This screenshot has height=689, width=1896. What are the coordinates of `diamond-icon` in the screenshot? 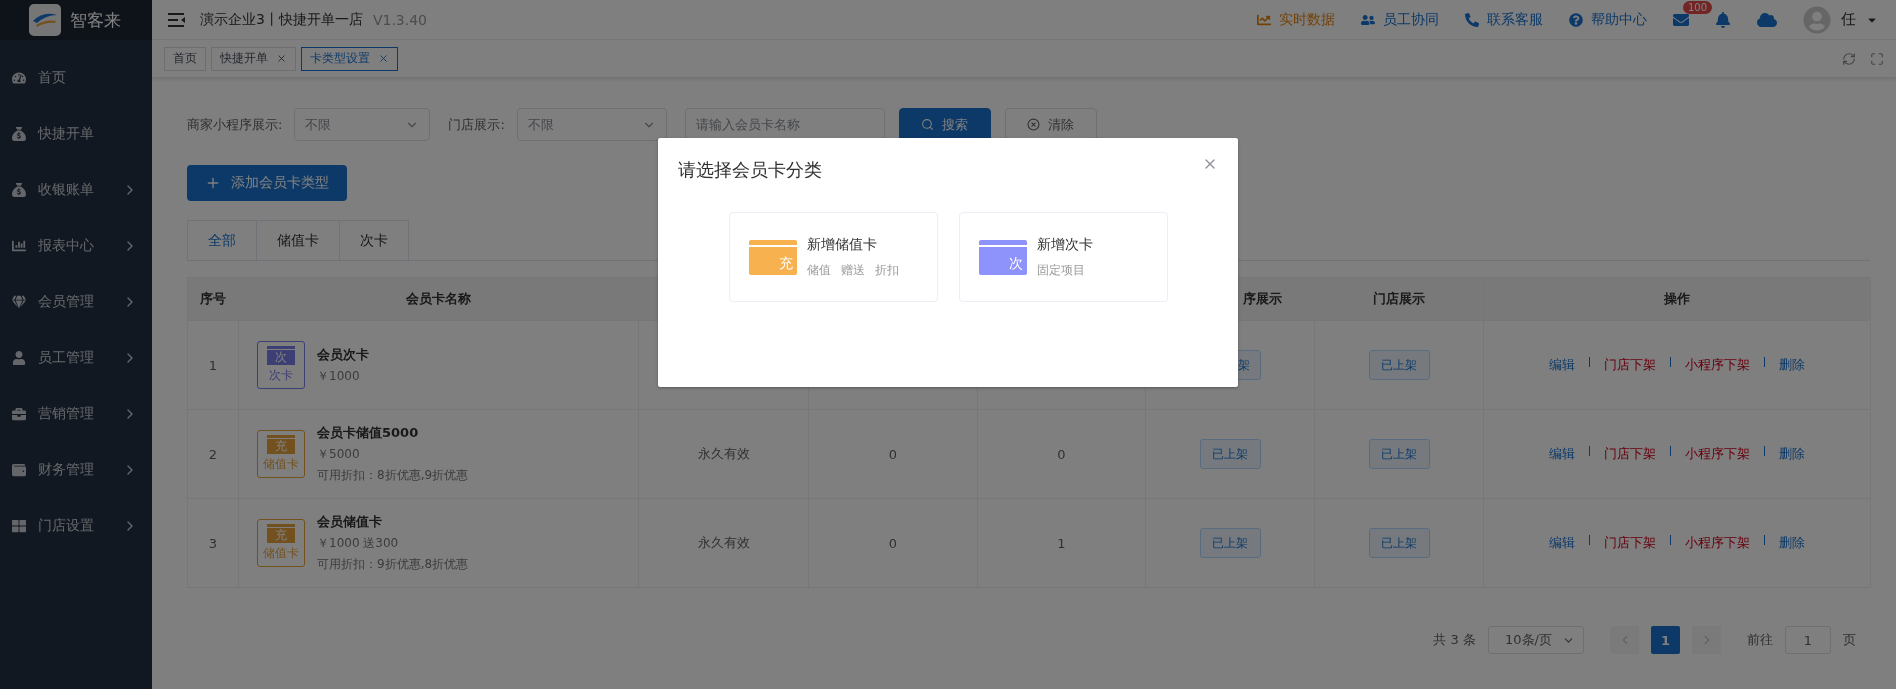 It's located at (19, 302).